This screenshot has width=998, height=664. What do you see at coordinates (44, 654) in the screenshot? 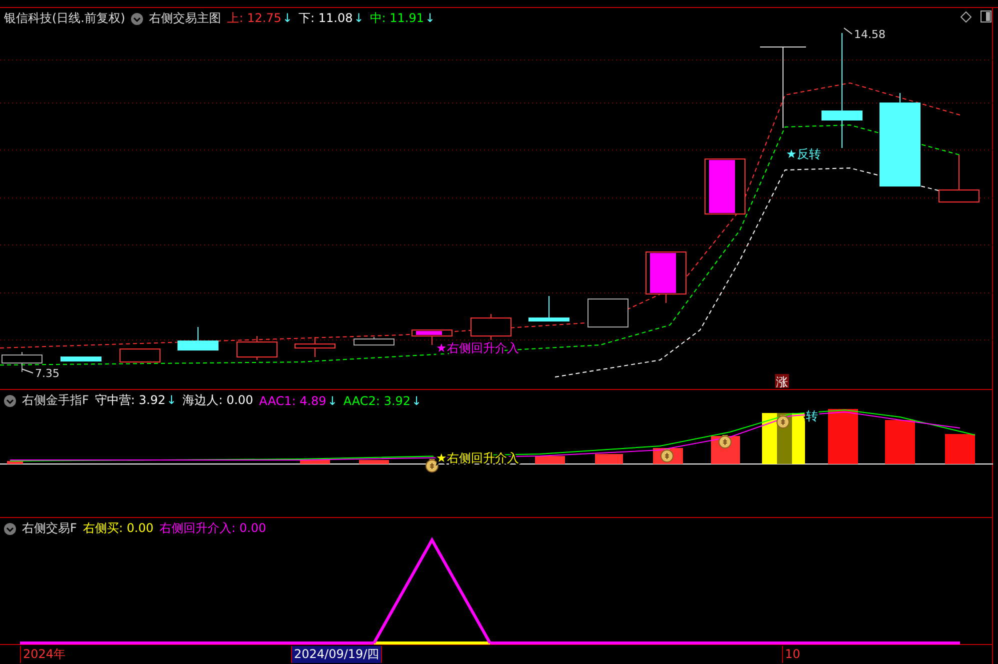
I see `date-label: 2024年` at bounding box center [44, 654].